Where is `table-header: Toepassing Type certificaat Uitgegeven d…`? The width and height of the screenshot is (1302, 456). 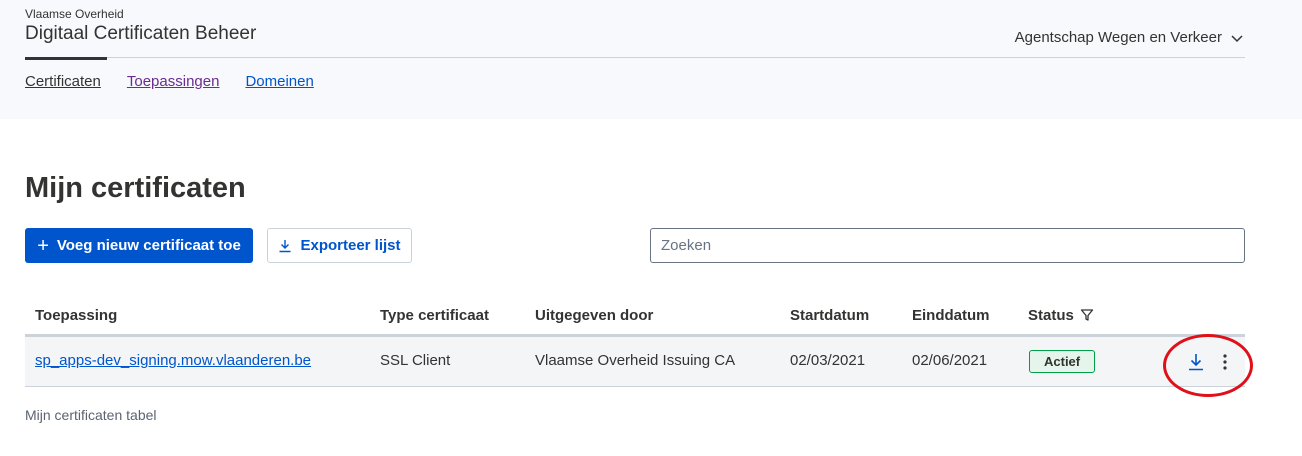
table-header: Toepassing Type certificaat Uitgegeven d… is located at coordinates (635, 316).